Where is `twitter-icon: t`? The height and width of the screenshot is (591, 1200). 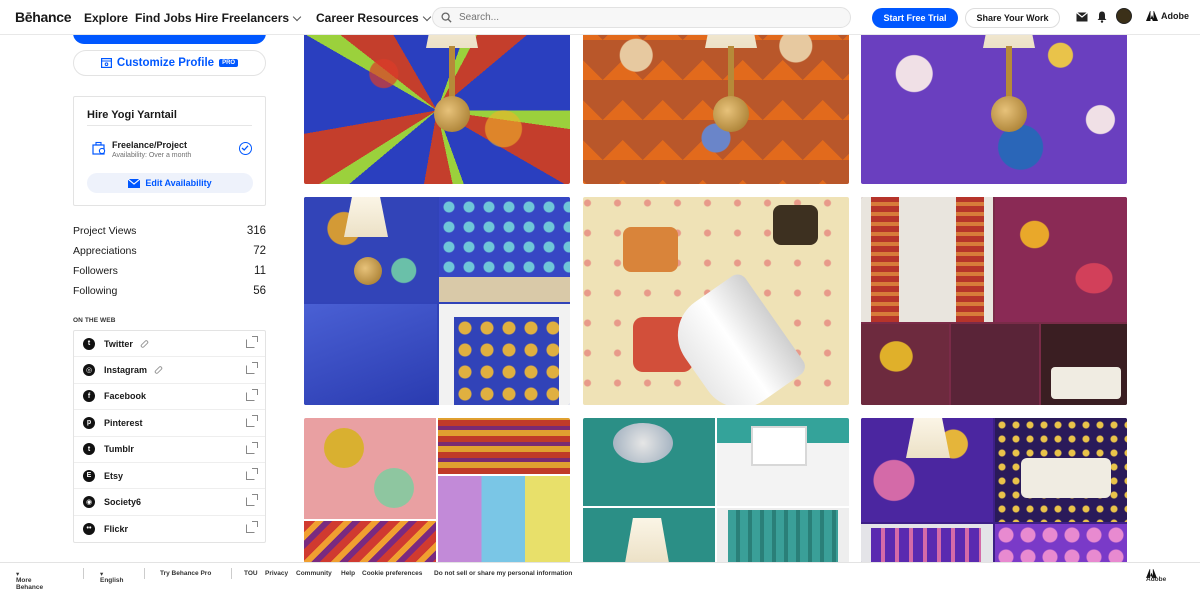
twitter-icon: t is located at coordinates (89, 343).